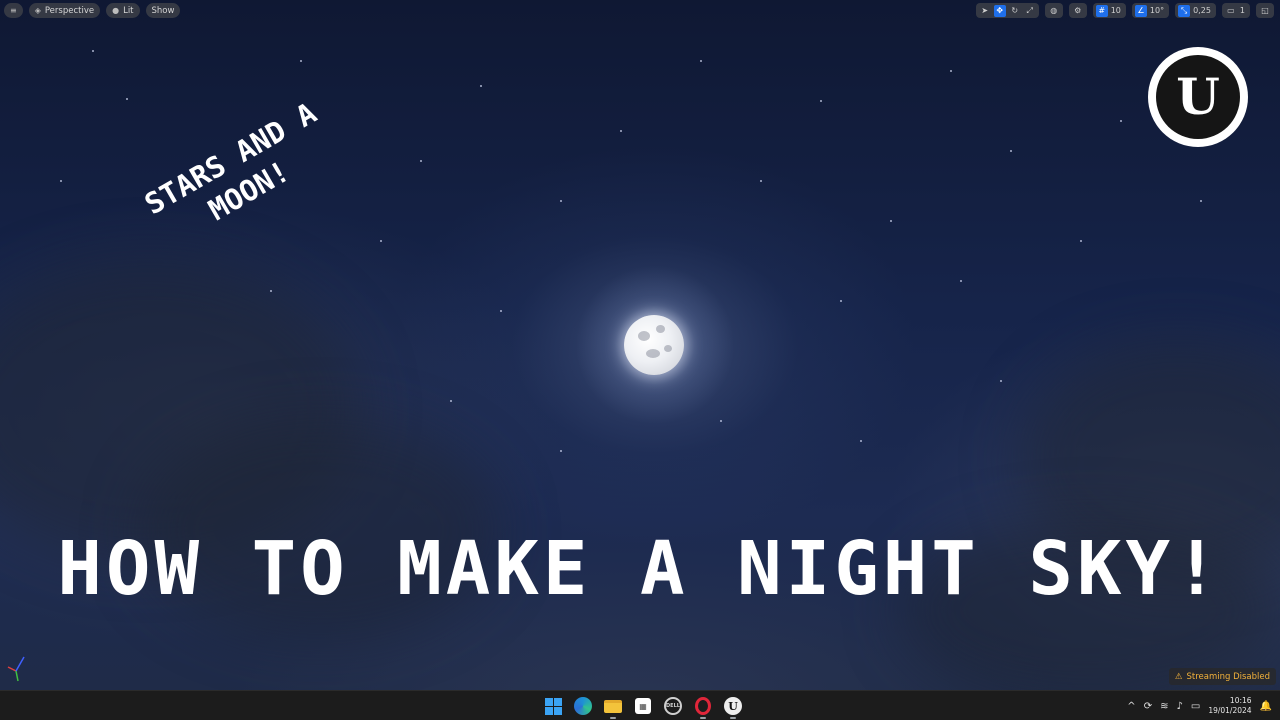 The height and width of the screenshot is (720, 1280). Describe the element at coordinates (654, 345) in the screenshot. I see `moon` at that location.